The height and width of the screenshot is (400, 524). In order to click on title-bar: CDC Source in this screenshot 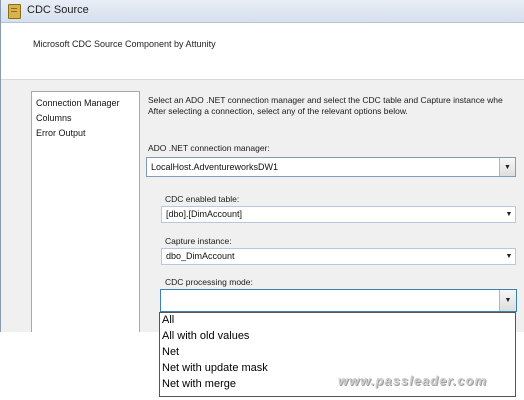, I will do `click(262, 11)`.